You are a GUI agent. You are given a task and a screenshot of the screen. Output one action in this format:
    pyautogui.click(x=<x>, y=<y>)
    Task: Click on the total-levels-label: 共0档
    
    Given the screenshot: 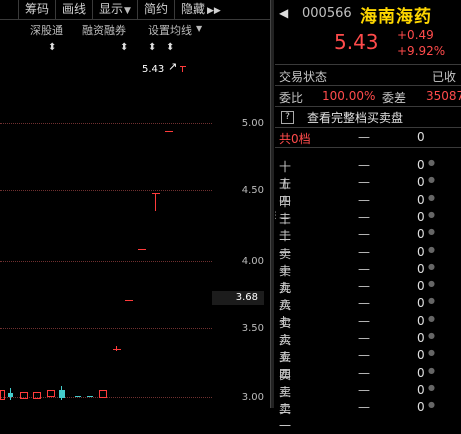 What is the action you would take?
    pyautogui.click(x=295, y=139)
    